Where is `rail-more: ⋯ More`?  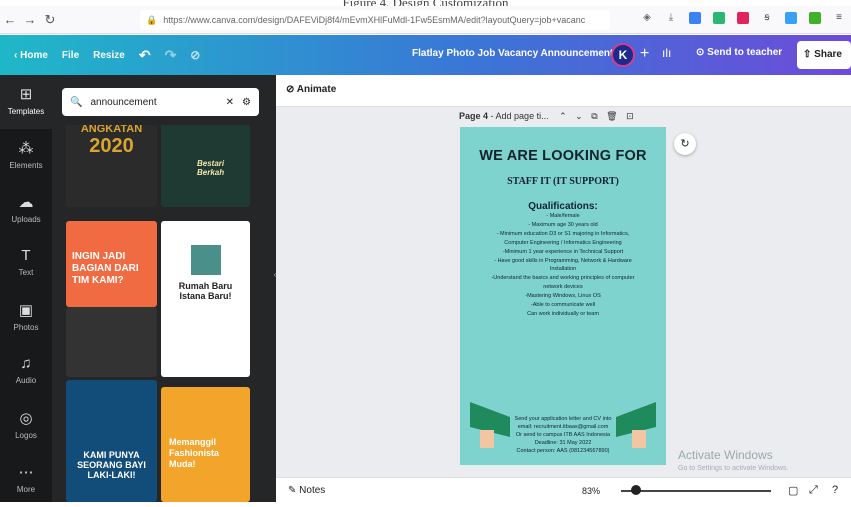
rail-more: ⋯ More is located at coordinates (26, 480).